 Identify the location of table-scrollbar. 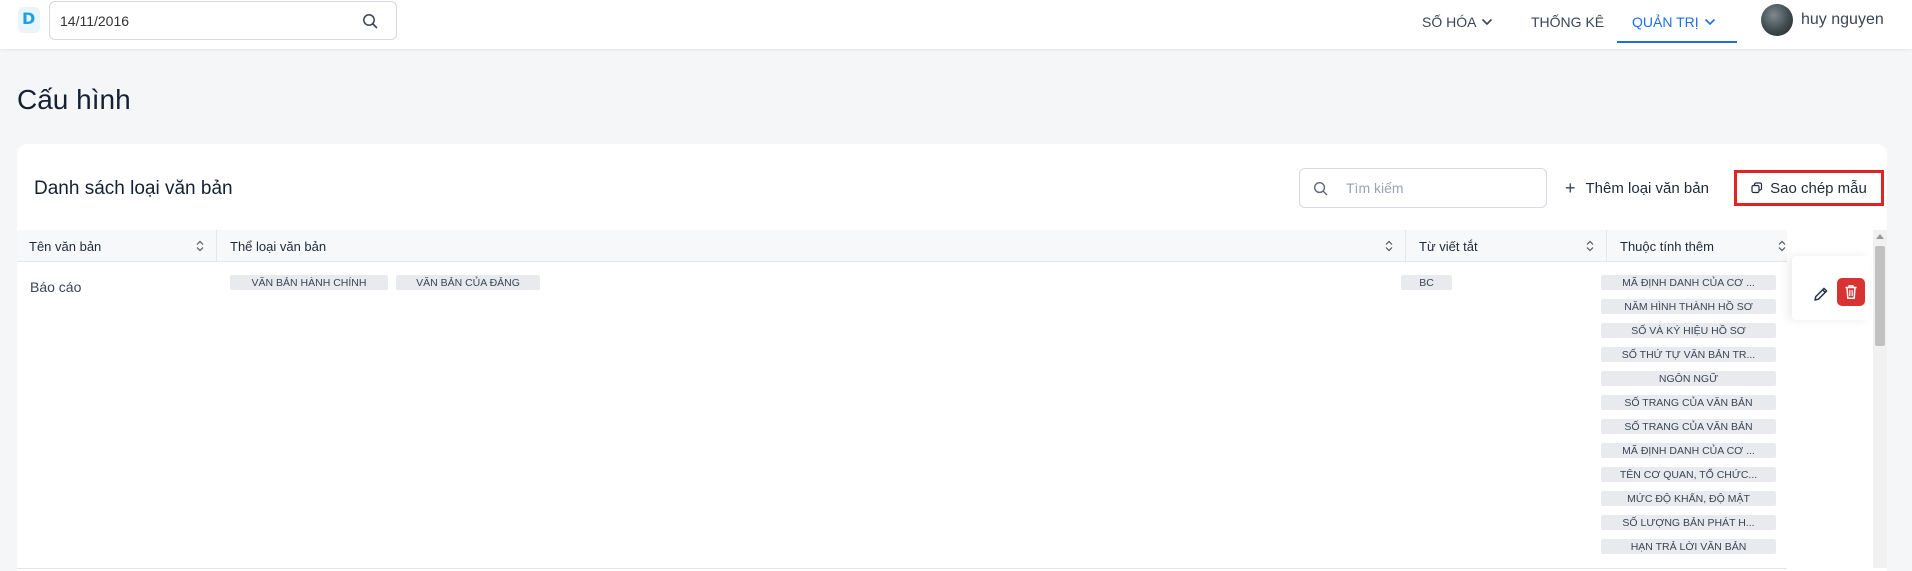
(1880, 399).